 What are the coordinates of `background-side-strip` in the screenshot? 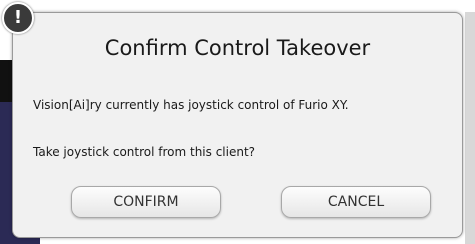 It's located at (470, 128).